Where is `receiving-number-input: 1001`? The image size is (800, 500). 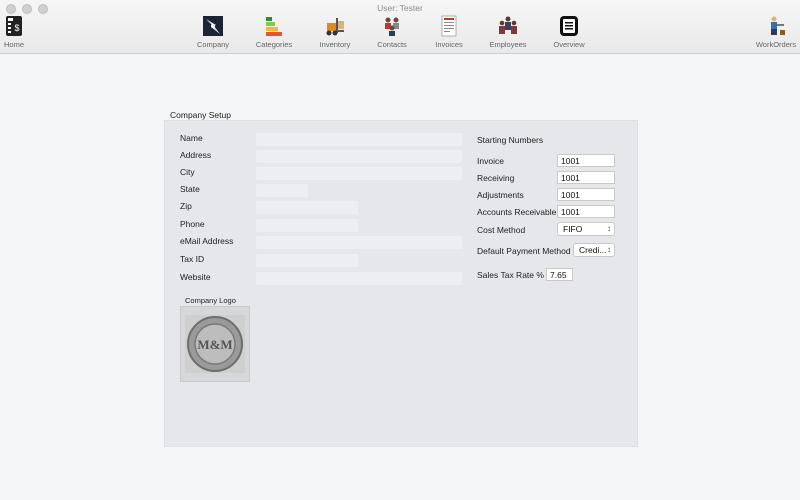 receiving-number-input: 1001 is located at coordinates (586, 177).